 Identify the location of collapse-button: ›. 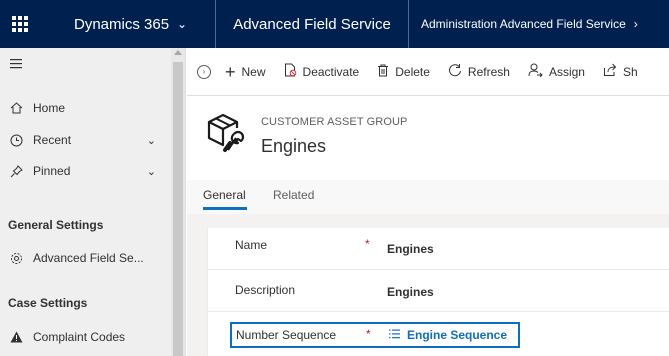
(204, 71).